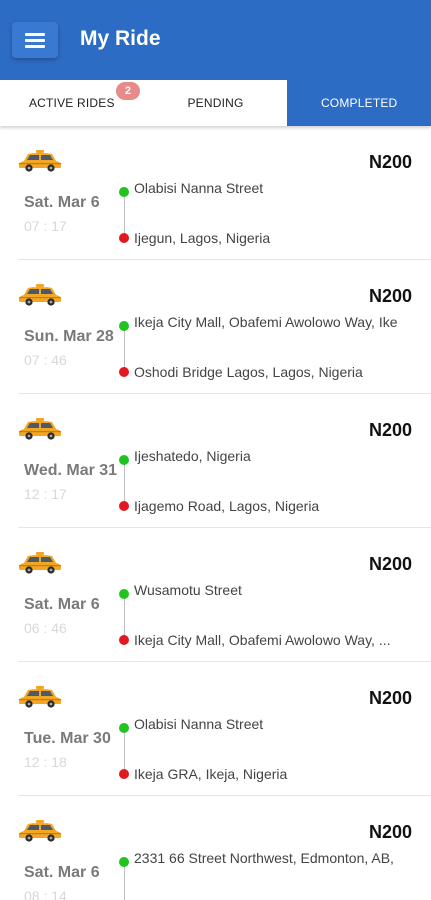  What do you see at coordinates (211, 774) in the screenshot?
I see `dropoff-address: Ikeja GRA, Ikeja, Nigeria` at bounding box center [211, 774].